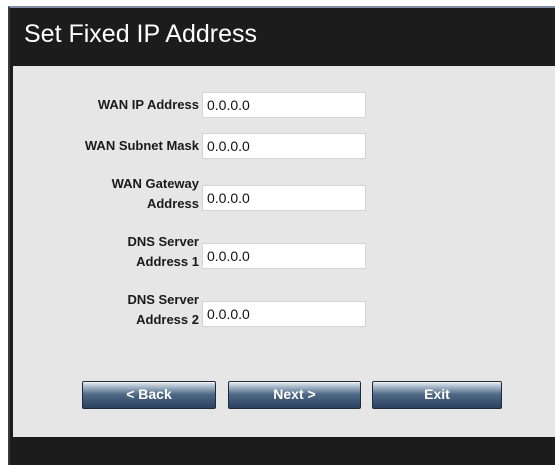 Image resolution: width=555 pixels, height=465 pixels. What do you see at coordinates (155, 194) in the screenshot?
I see `wan-gateway-label: WAN Gateway Address` at bounding box center [155, 194].